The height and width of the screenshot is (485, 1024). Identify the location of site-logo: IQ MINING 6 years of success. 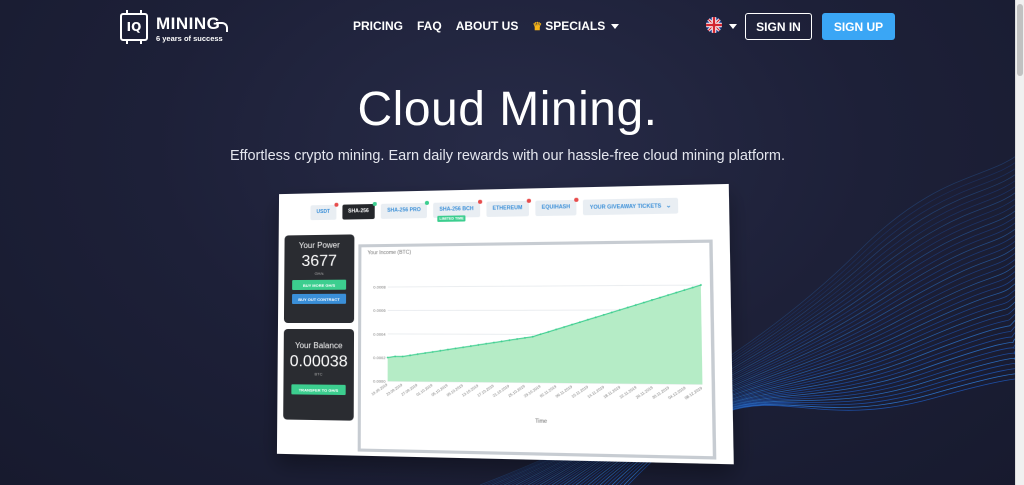
(175, 27).